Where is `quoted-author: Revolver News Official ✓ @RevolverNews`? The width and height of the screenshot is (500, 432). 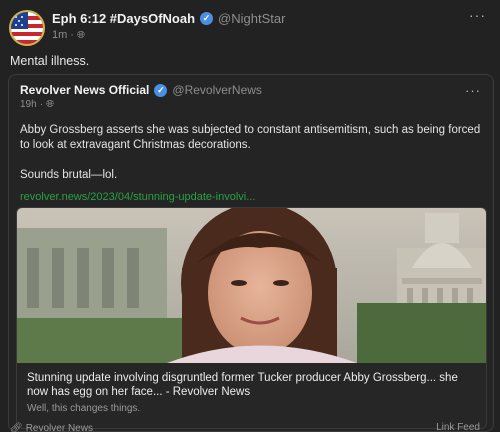
quoted-author: Revolver News Official ✓ @RevolverNews is located at coordinates (141, 90).